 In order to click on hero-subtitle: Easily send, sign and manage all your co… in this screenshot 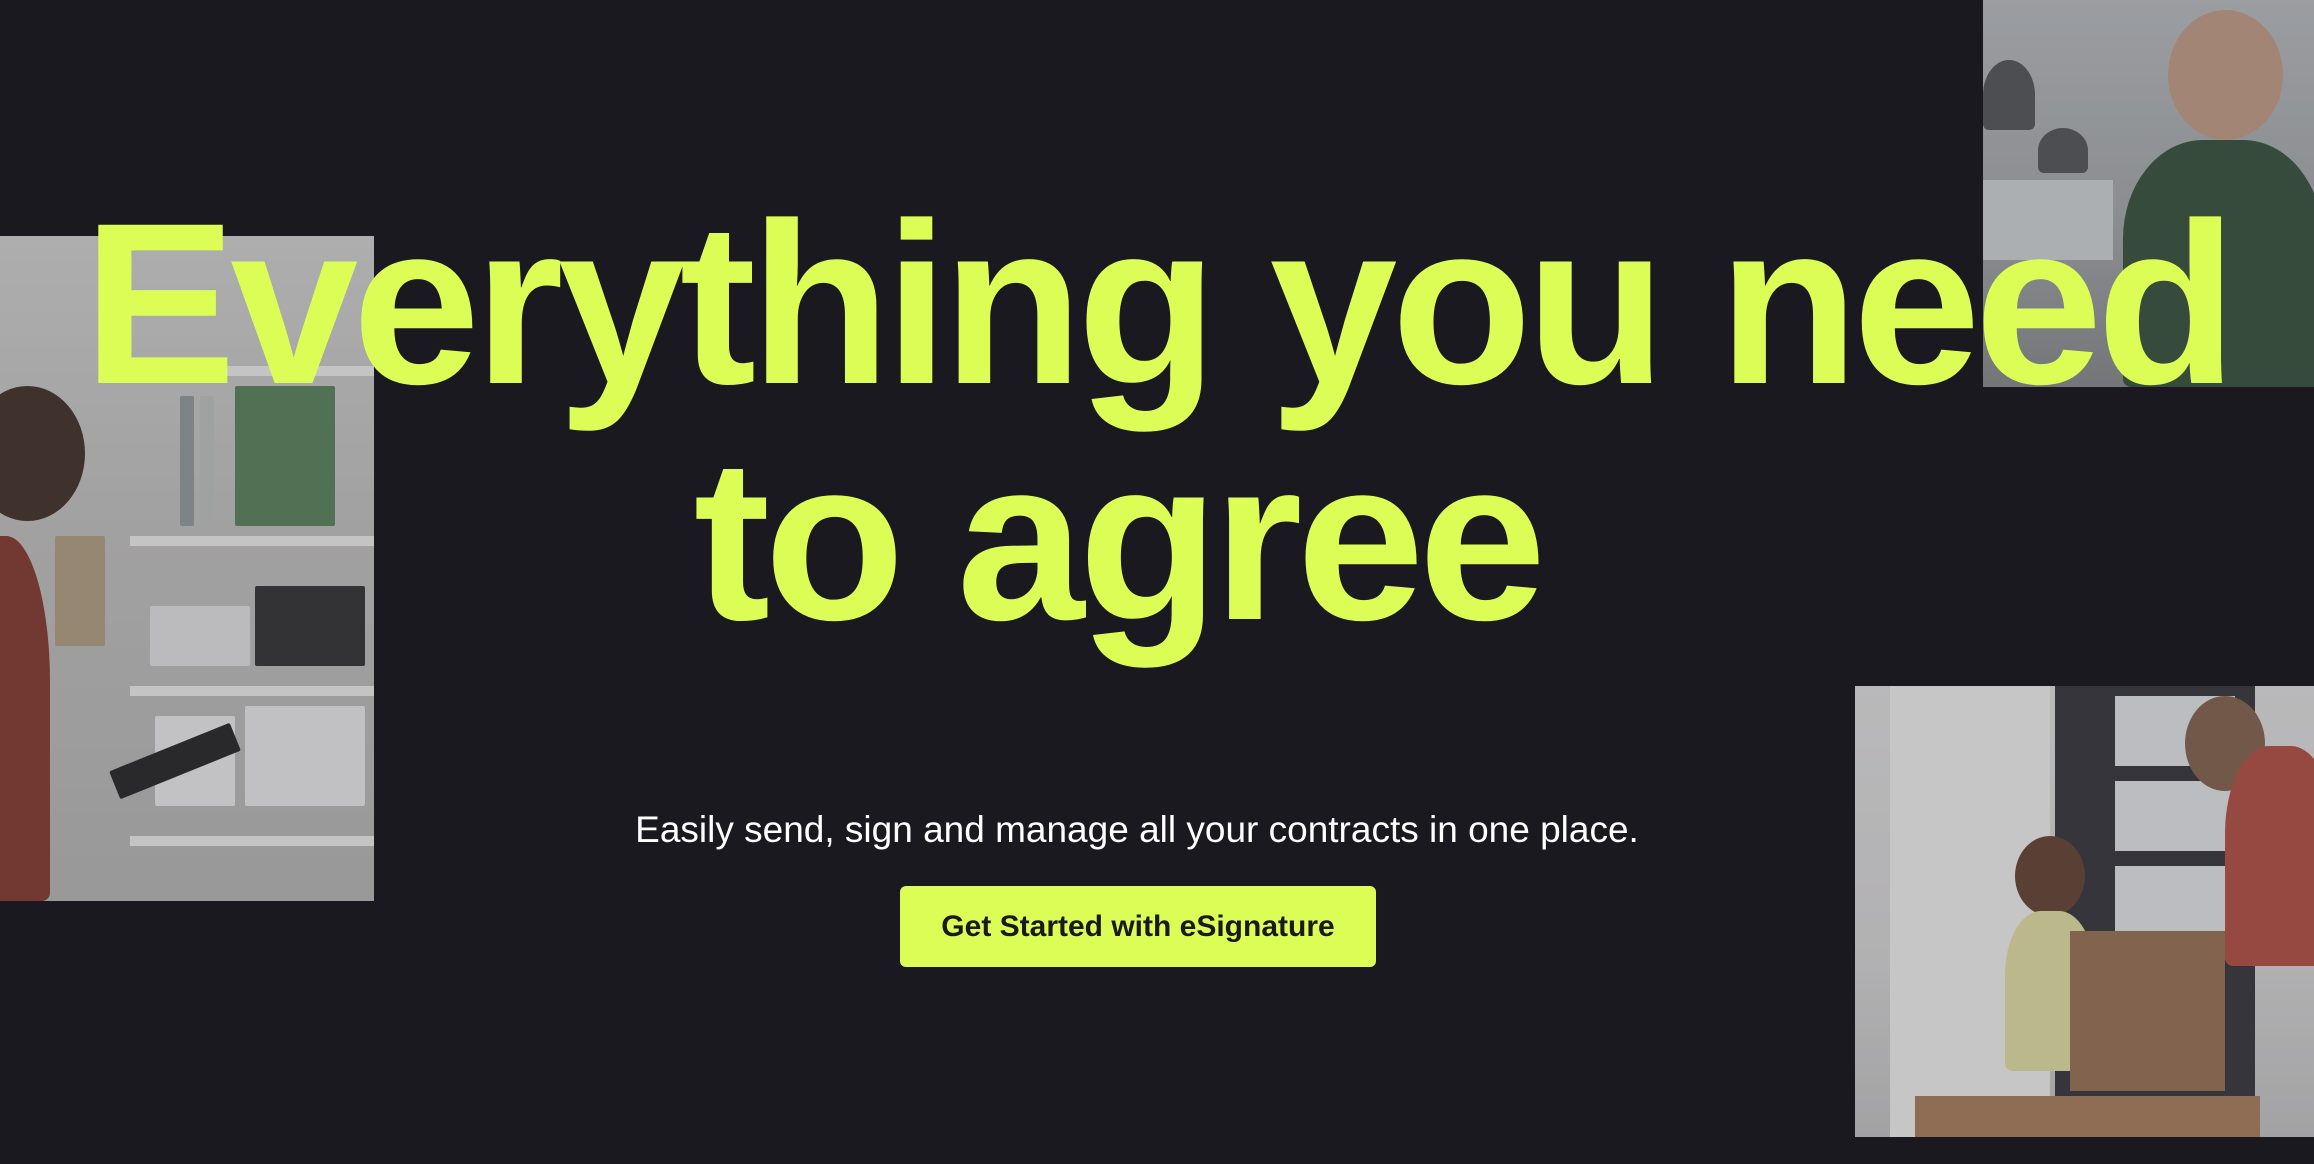, I will do `click(1137, 829)`.